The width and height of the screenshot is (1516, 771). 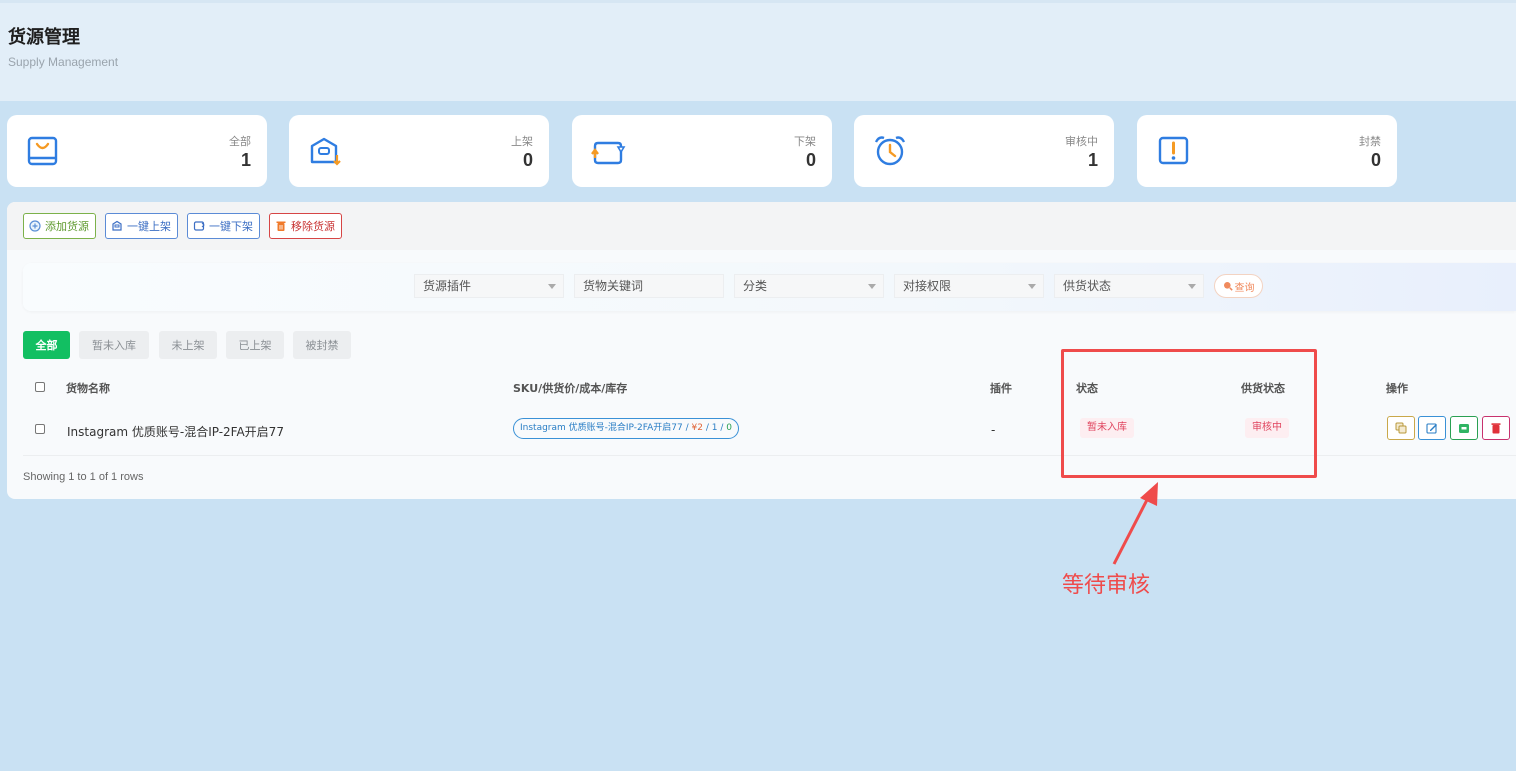 I want to click on query-button: 查询, so click(x=1238, y=286).